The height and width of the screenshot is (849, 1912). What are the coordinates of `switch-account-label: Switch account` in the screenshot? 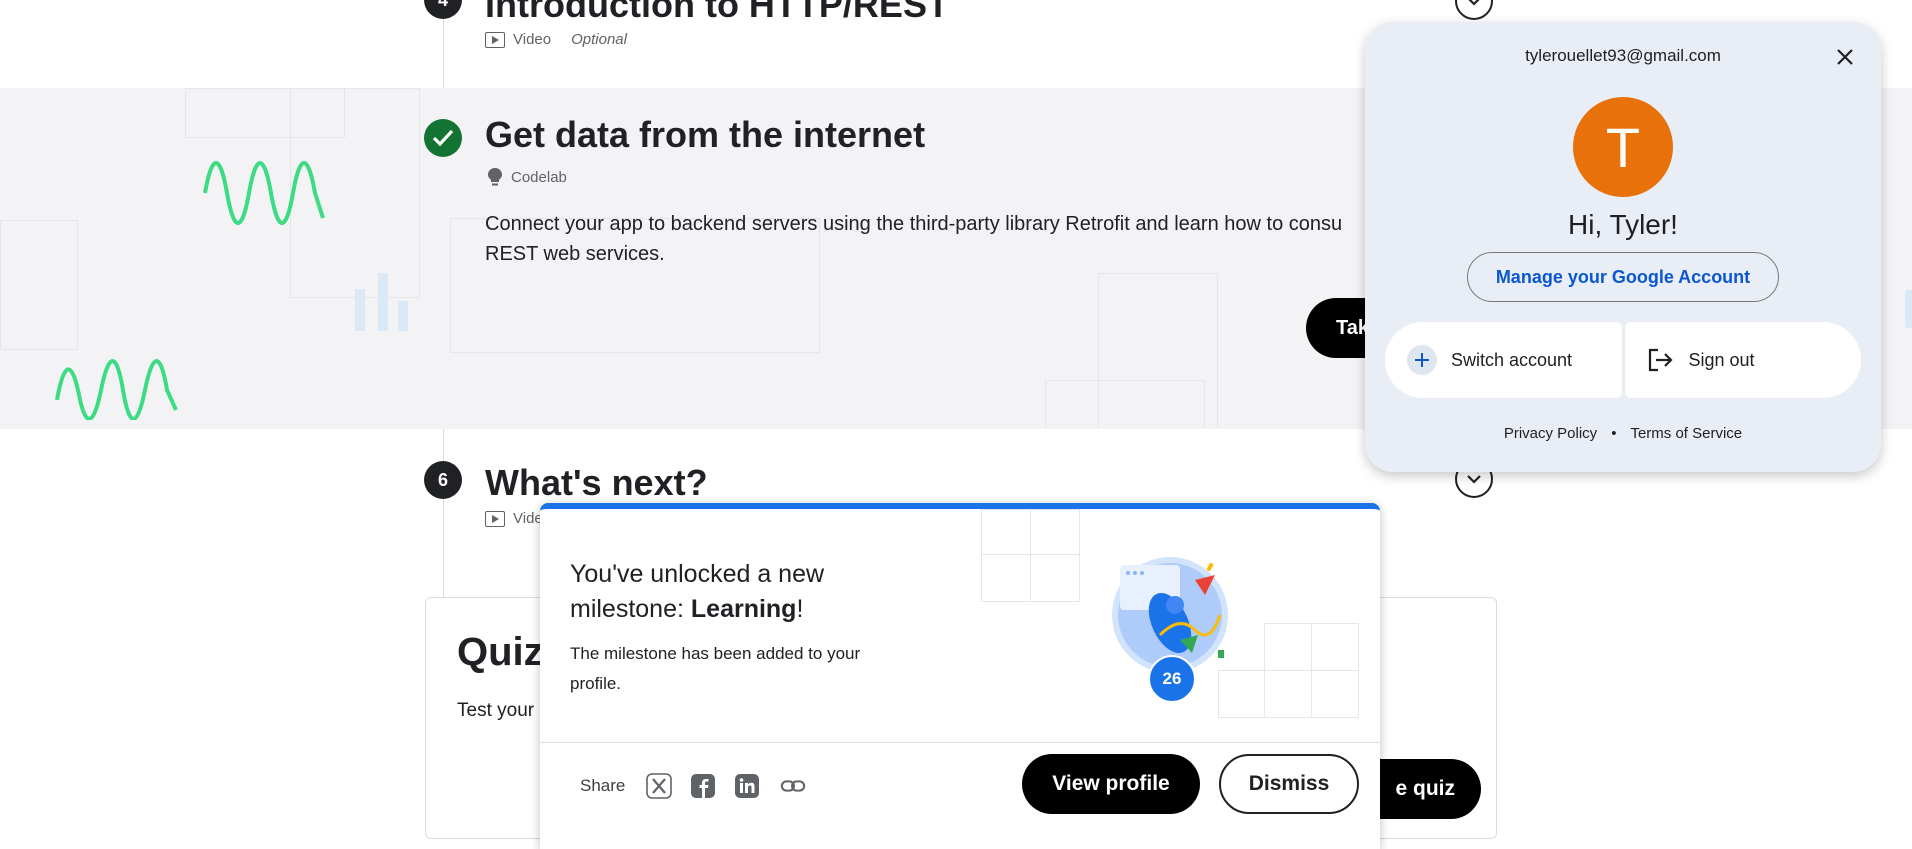 It's located at (1512, 359).